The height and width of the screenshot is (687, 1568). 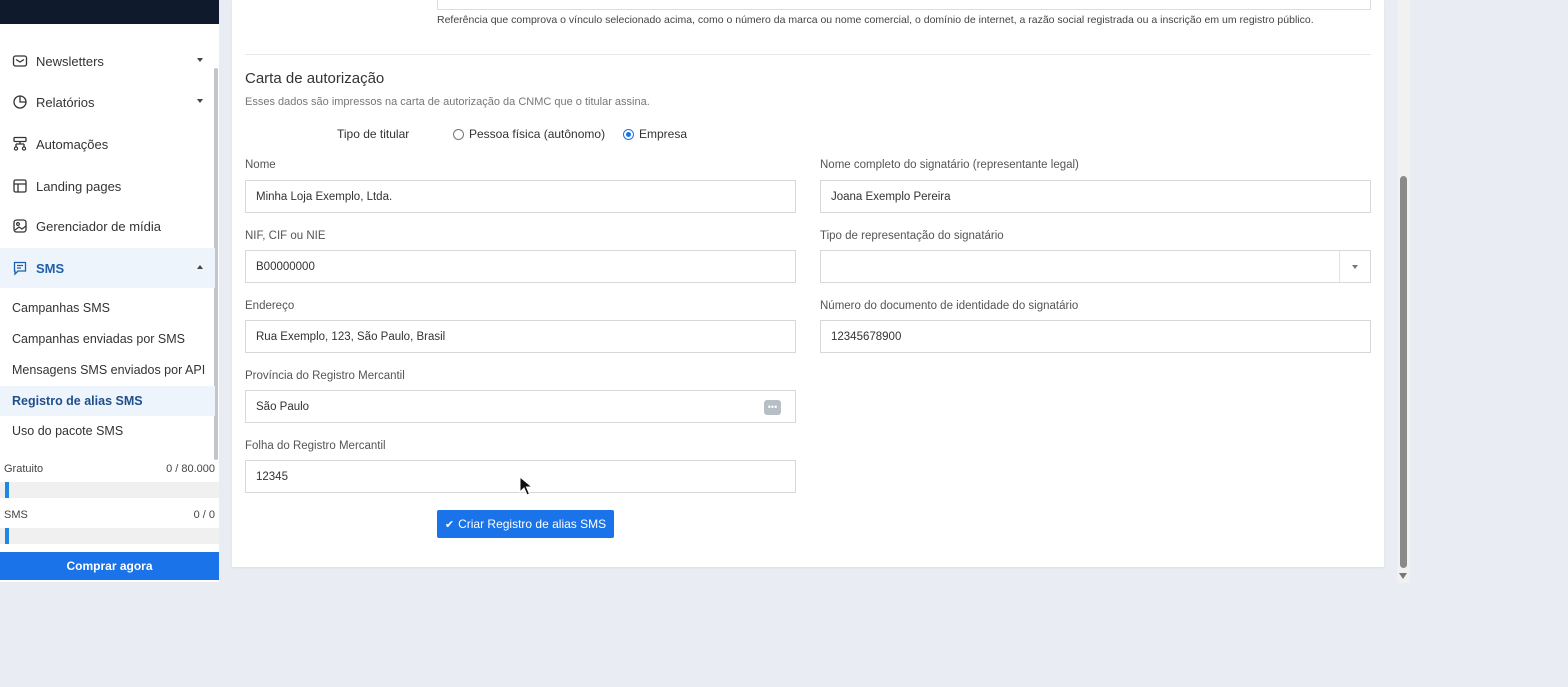 I want to click on radio-label: Pessoa física (autônomo), so click(x=537, y=134).